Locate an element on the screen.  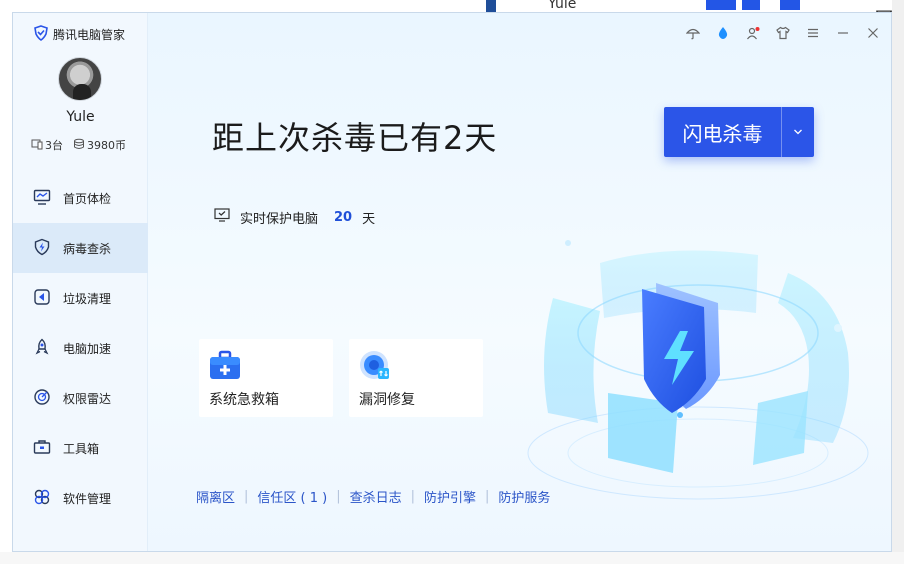
sidebar-item-toolbox: 工具箱 is located at coordinates (80, 448).